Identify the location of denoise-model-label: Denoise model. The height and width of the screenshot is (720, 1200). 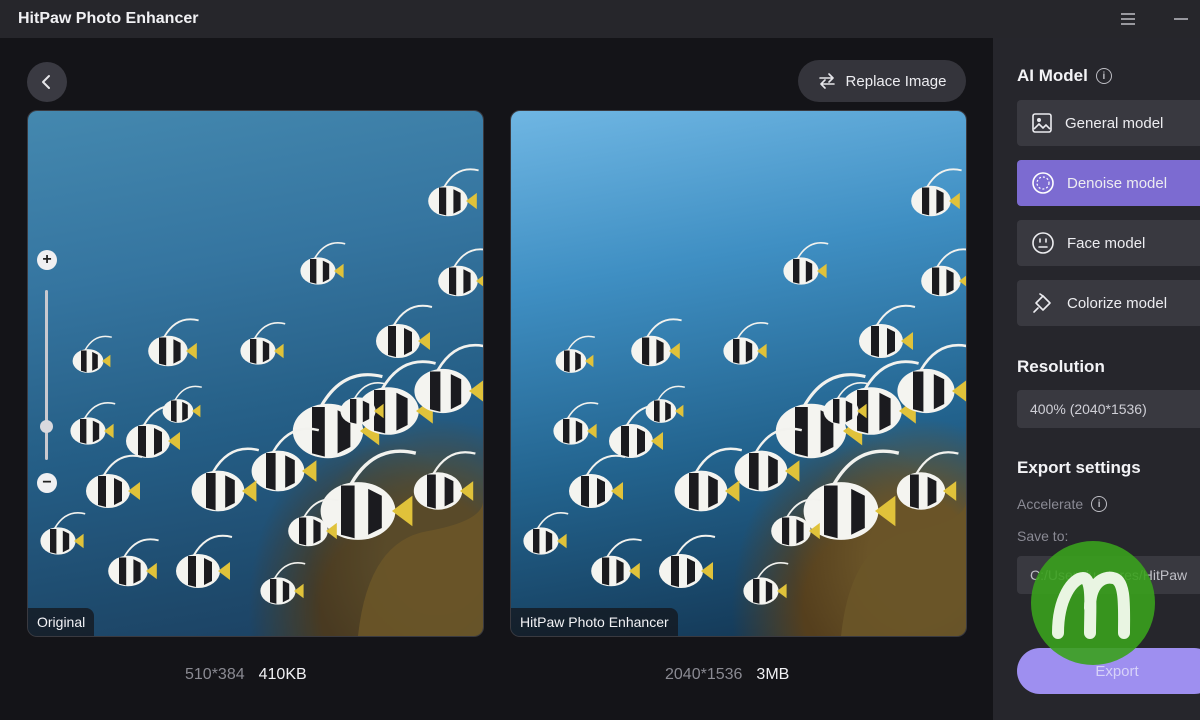
(1117, 183).